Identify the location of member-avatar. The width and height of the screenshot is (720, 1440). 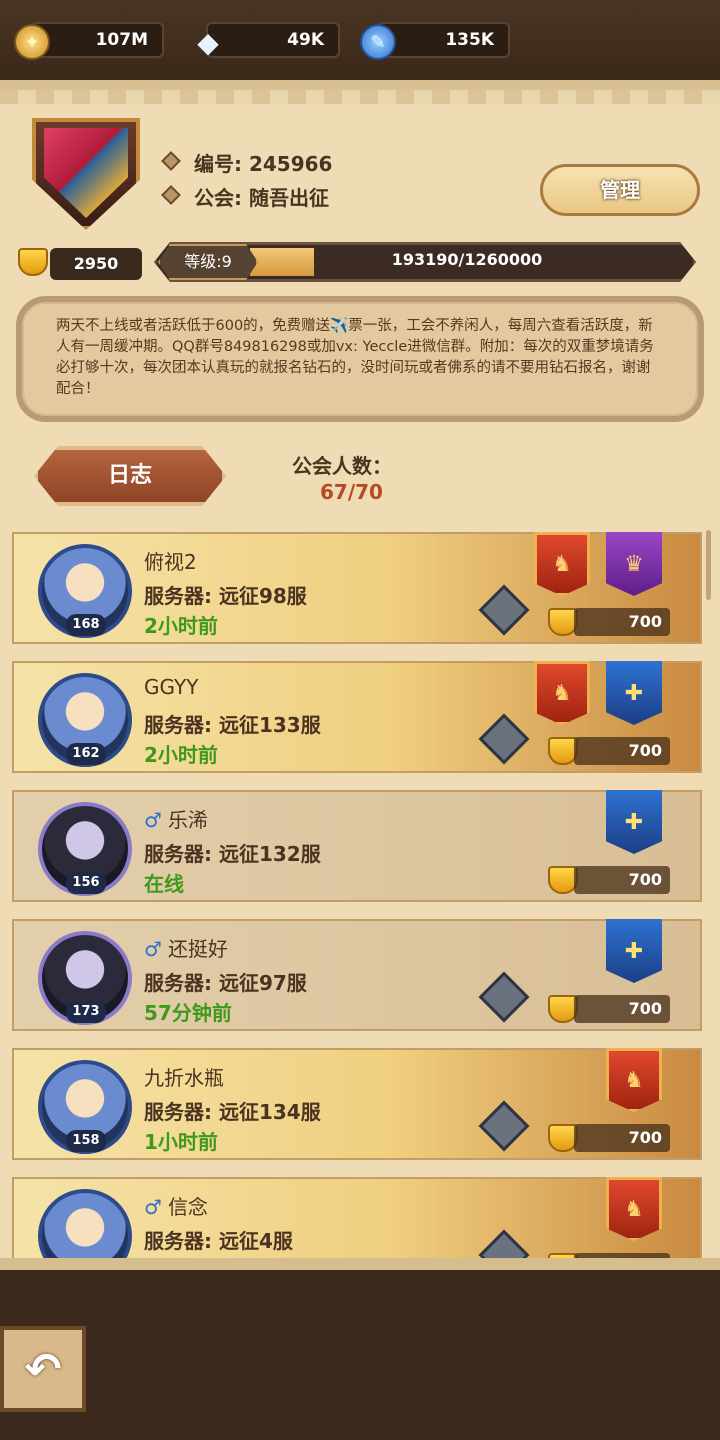
(85, 1223).